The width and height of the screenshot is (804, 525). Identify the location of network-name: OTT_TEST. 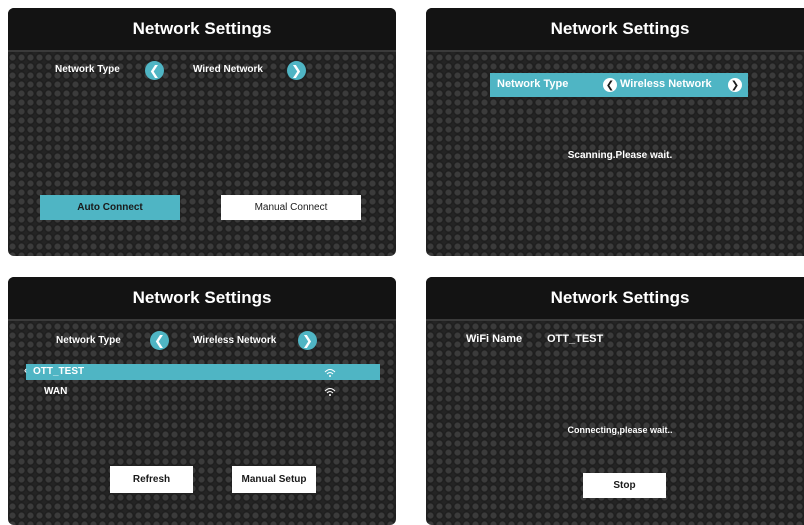
(59, 371).